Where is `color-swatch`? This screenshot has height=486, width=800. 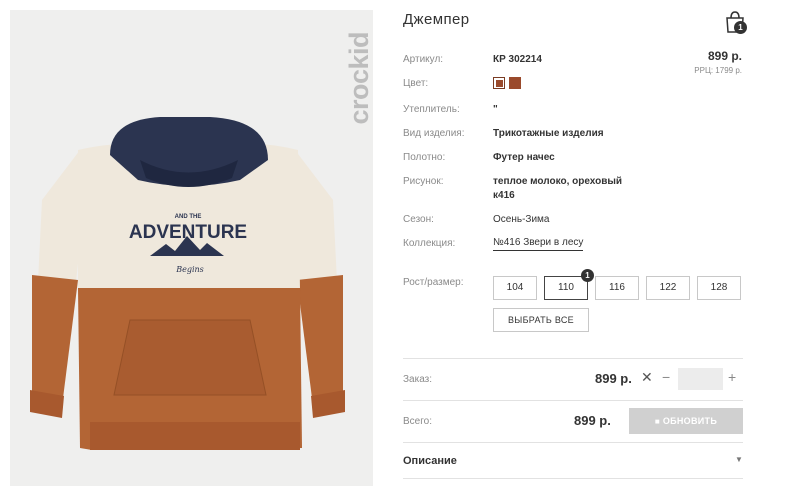
color-swatch is located at coordinates (515, 83).